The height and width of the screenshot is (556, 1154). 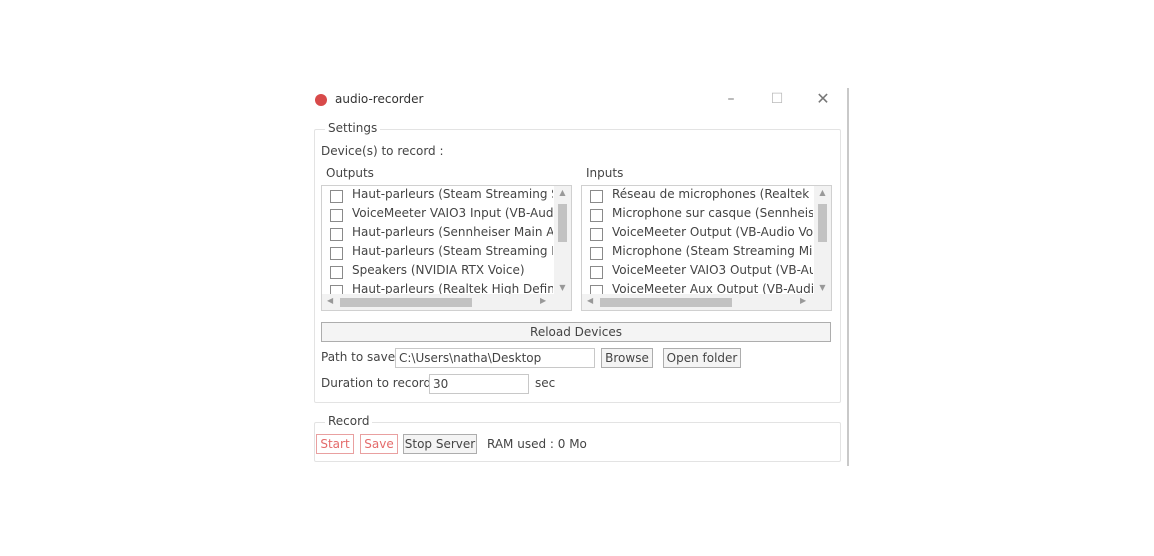 What do you see at coordinates (335, 444) in the screenshot?
I see `start-button: Start` at bounding box center [335, 444].